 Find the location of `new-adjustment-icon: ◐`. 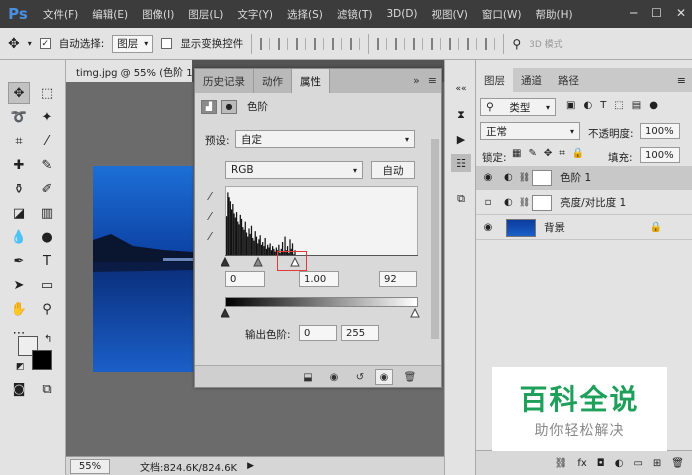

new-adjustment-icon: ◐ is located at coordinates (619, 463).